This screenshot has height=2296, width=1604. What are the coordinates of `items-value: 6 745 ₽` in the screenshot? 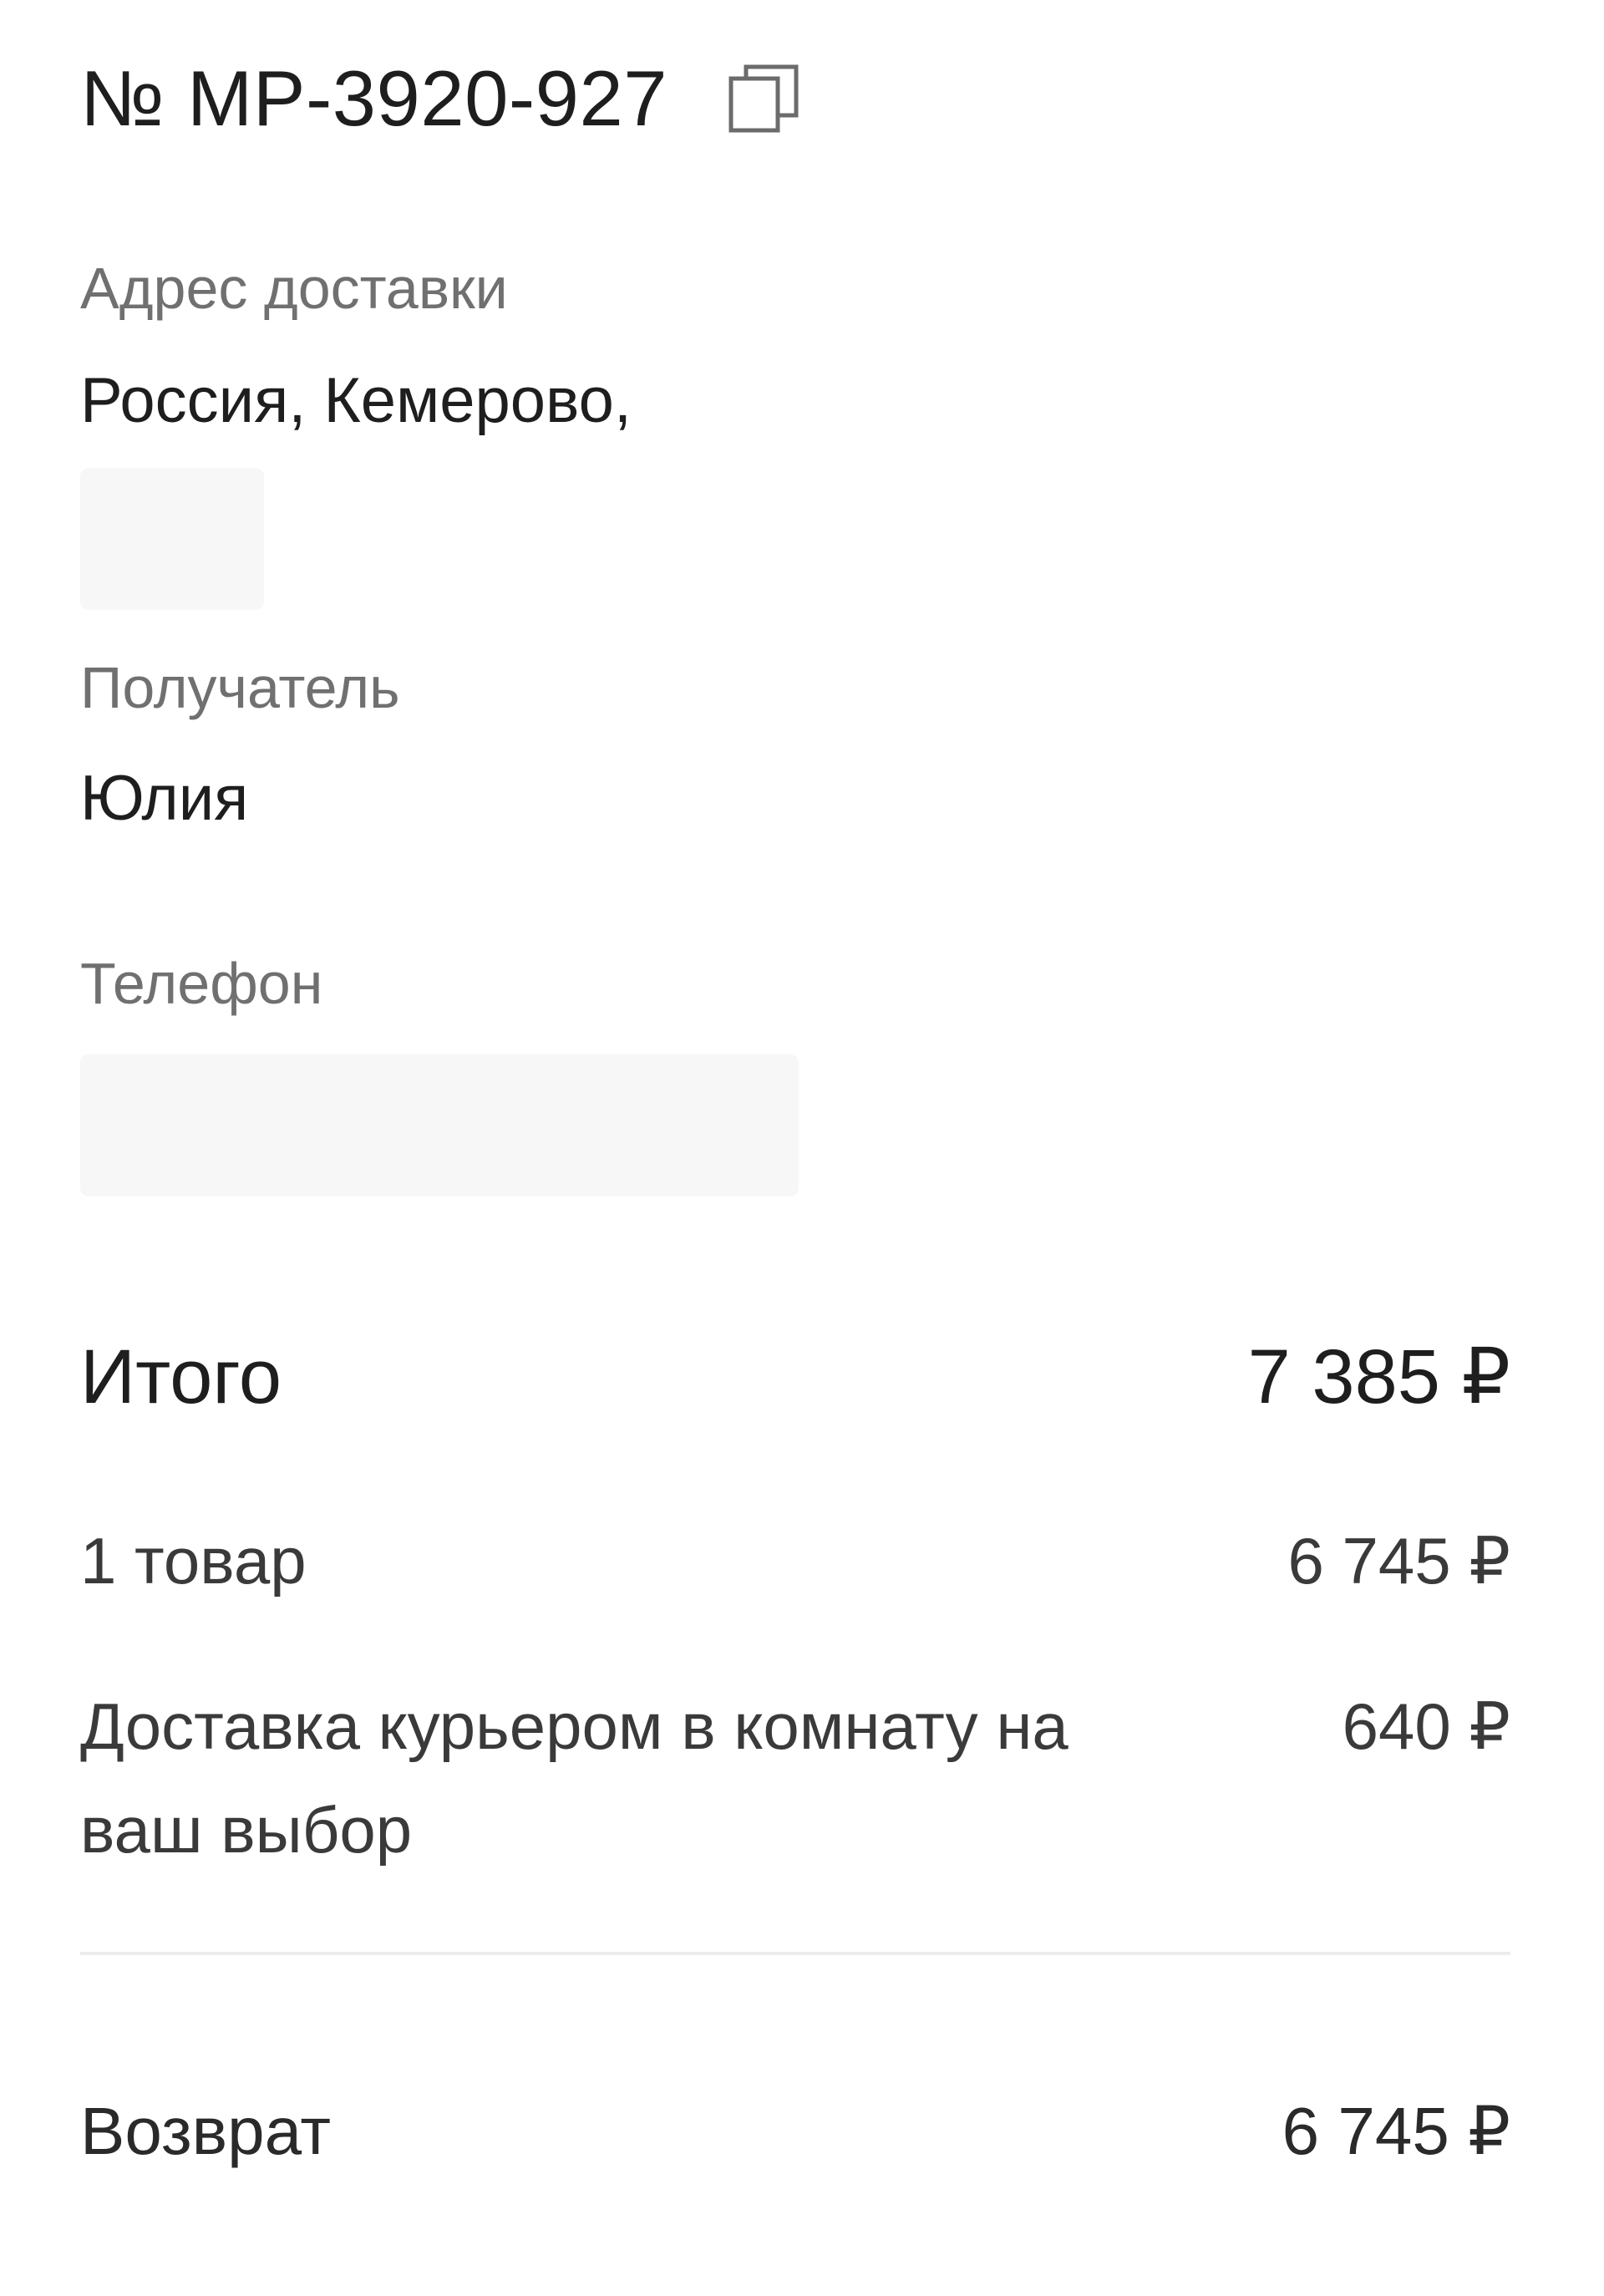 It's located at (1399, 1561).